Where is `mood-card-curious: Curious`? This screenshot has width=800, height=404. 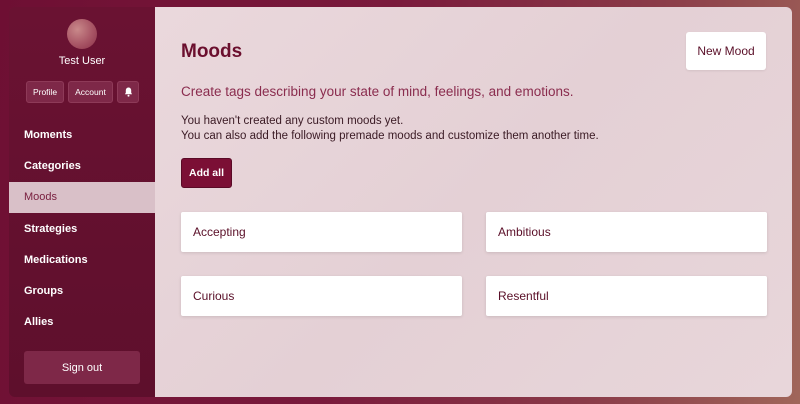 mood-card-curious: Curious is located at coordinates (321, 296).